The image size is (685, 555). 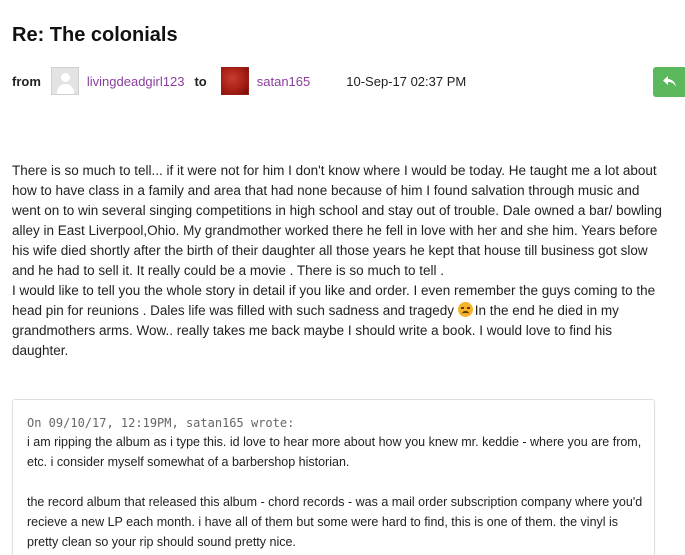 I want to click on to-label: to, so click(x=200, y=81).